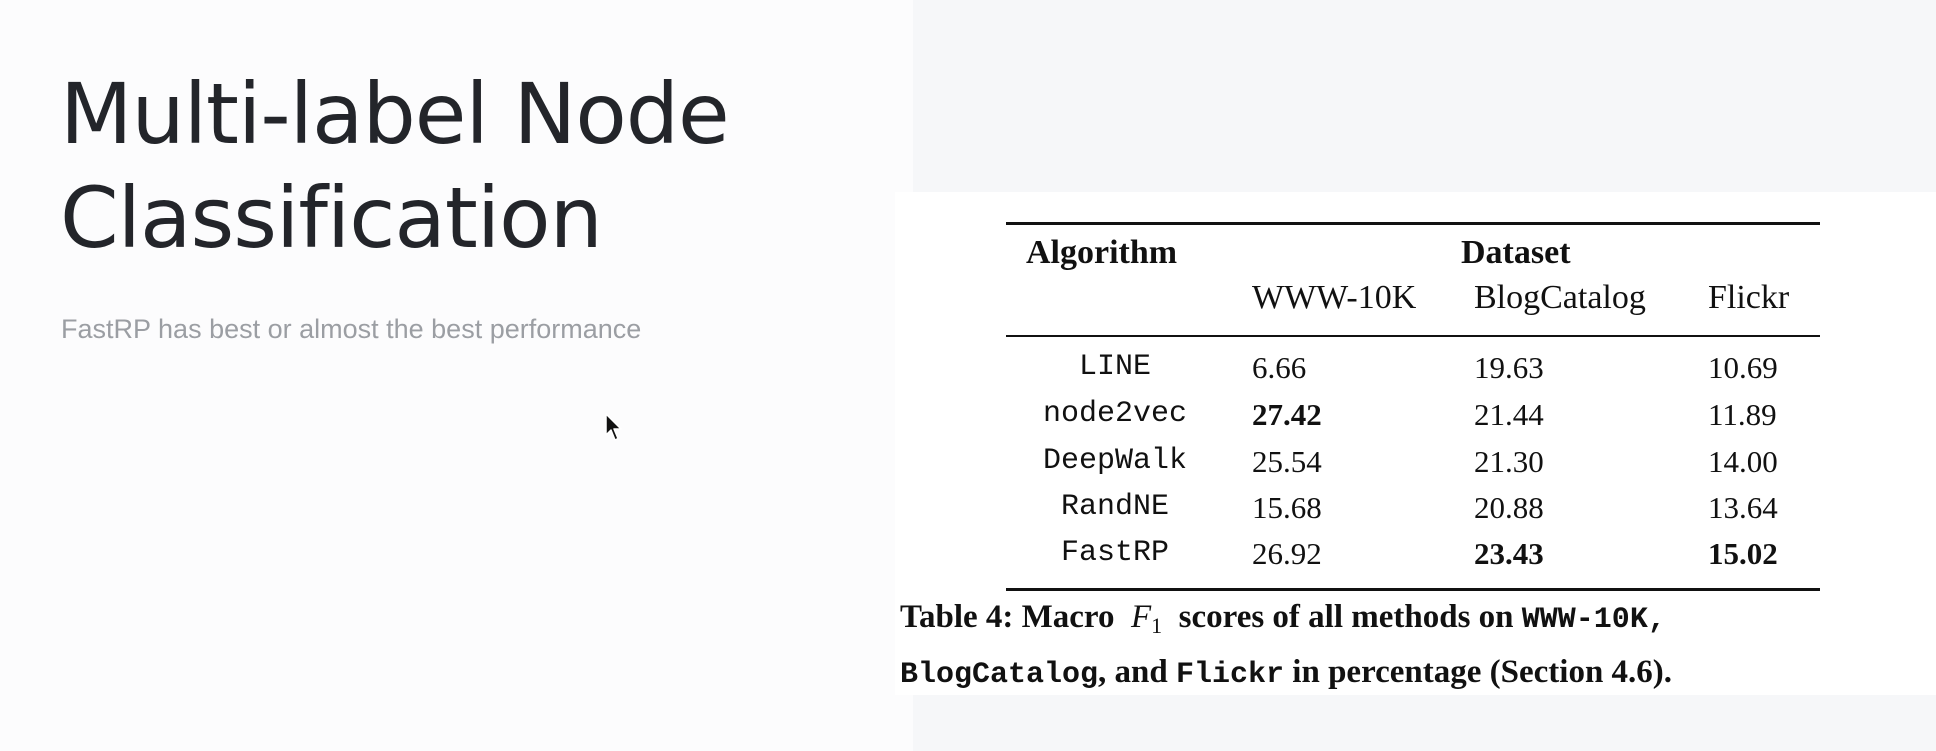  Describe the element at coordinates (1157, 625) in the screenshot. I see `caption-f-subscript: 1` at that location.